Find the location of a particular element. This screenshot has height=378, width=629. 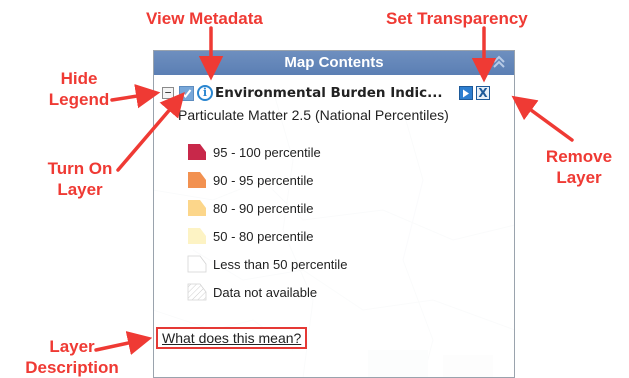

set-transparency-button is located at coordinates (466, 93).